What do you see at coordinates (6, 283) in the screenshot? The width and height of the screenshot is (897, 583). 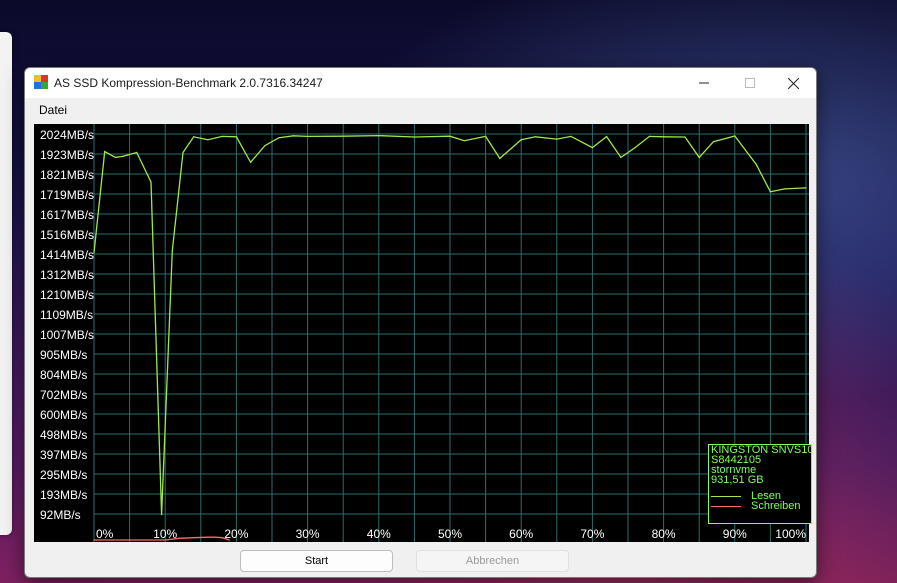 I see `background-window` at bounding box center [6, 283].